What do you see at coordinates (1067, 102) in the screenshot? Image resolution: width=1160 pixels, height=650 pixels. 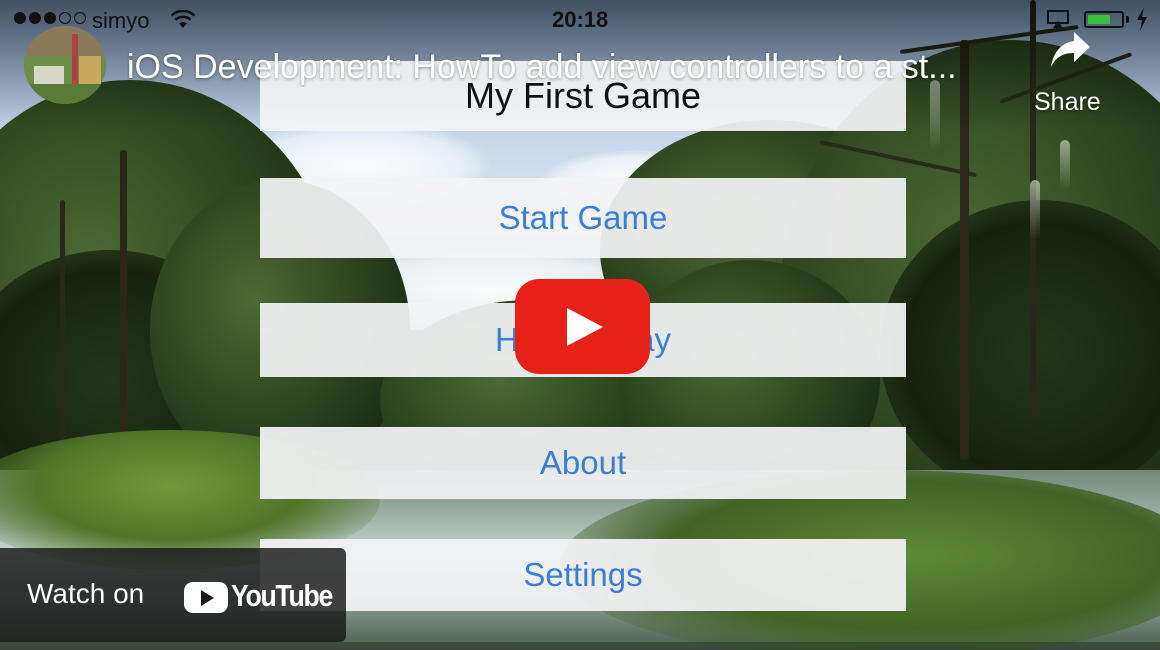 I see `share-label: Share` at bounding box center [1067, 102].